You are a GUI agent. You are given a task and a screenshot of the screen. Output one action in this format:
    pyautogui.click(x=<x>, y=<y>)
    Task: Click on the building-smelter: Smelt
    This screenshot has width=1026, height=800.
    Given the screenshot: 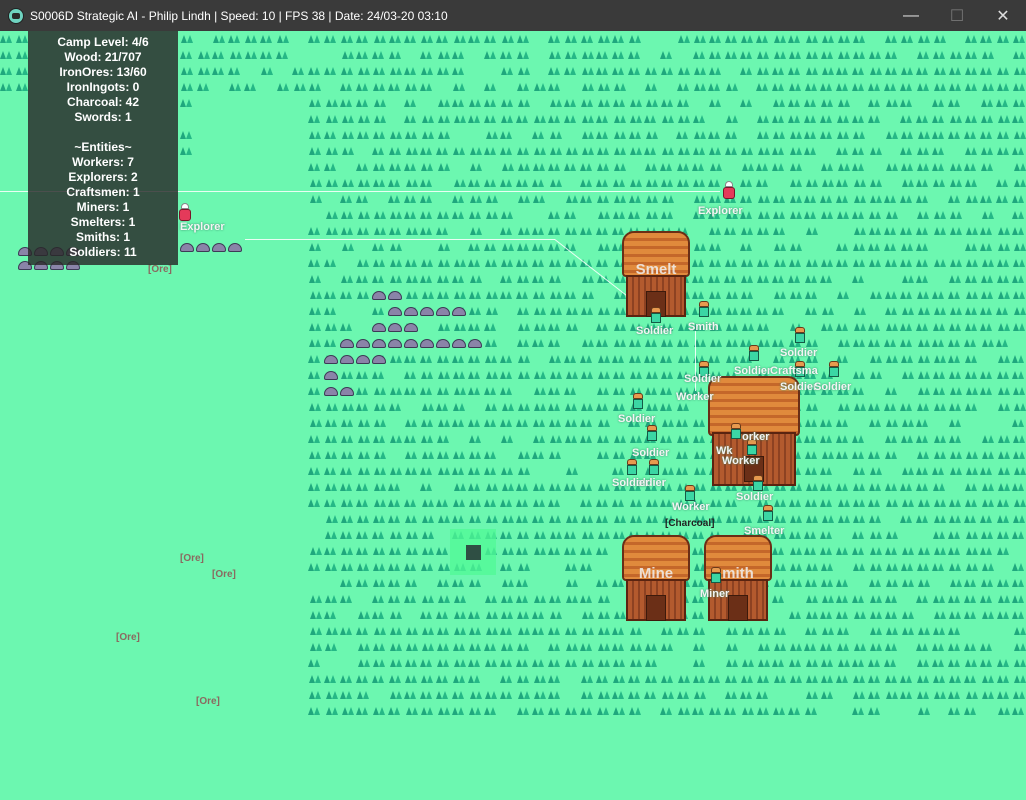 What is the action you would take?
    pyautogui.click(x=656, y=275)
    